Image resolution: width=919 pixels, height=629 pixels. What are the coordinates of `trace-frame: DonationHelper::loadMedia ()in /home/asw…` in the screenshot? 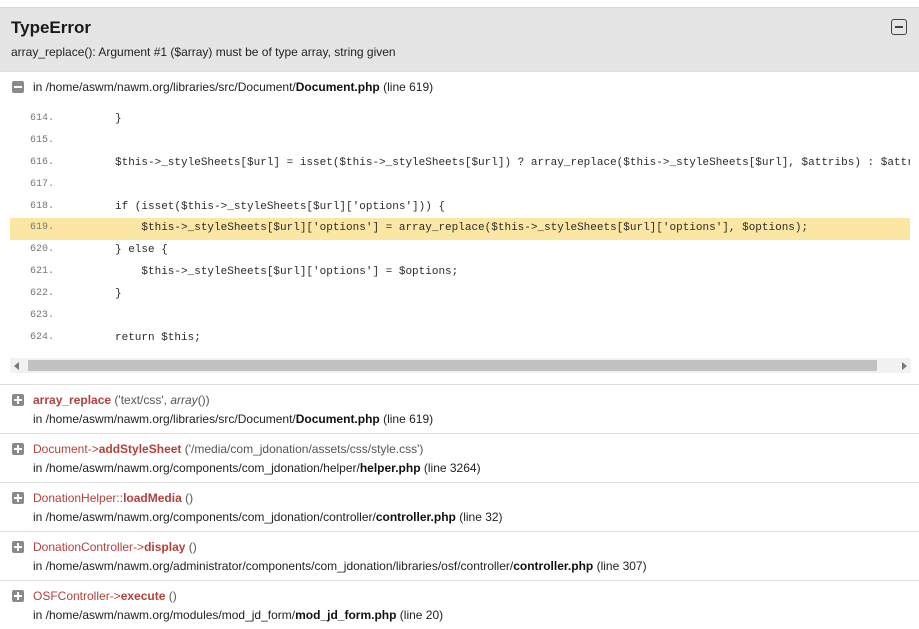 It's located at (459, 506).